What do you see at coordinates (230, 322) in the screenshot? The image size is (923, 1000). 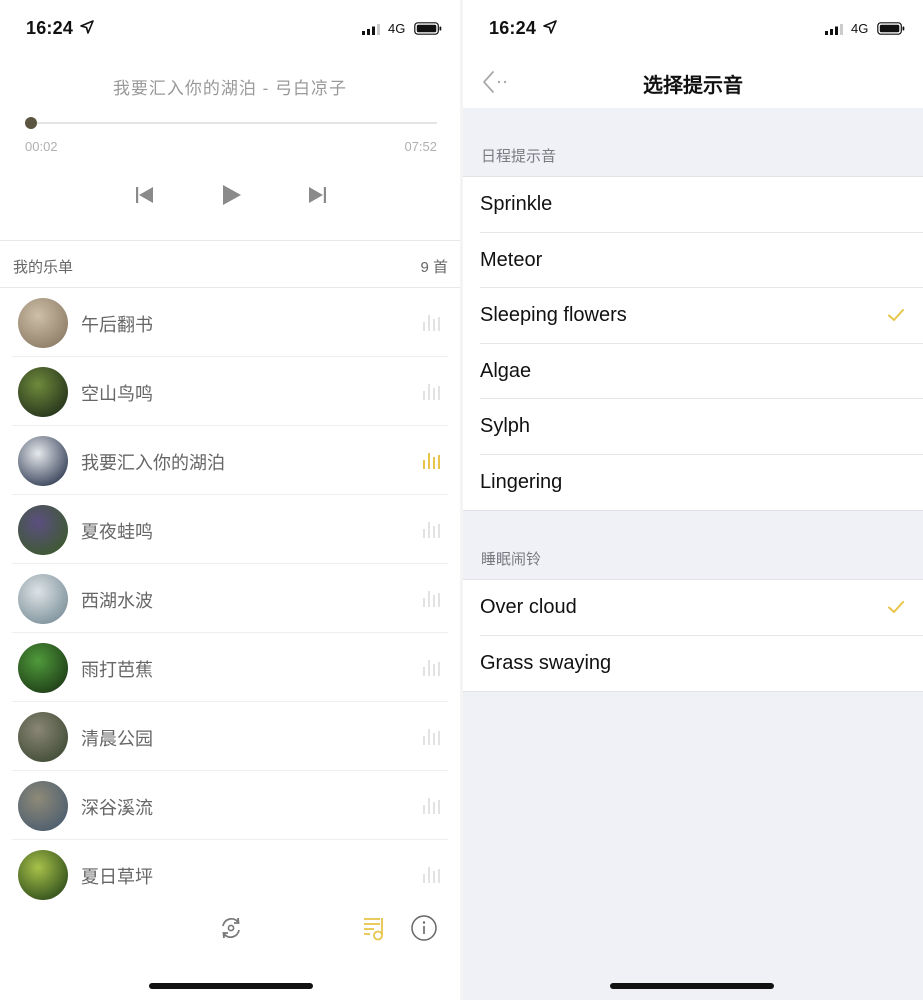 I see `playlist-track: 午后翻书` at bounding box center [230, 322].